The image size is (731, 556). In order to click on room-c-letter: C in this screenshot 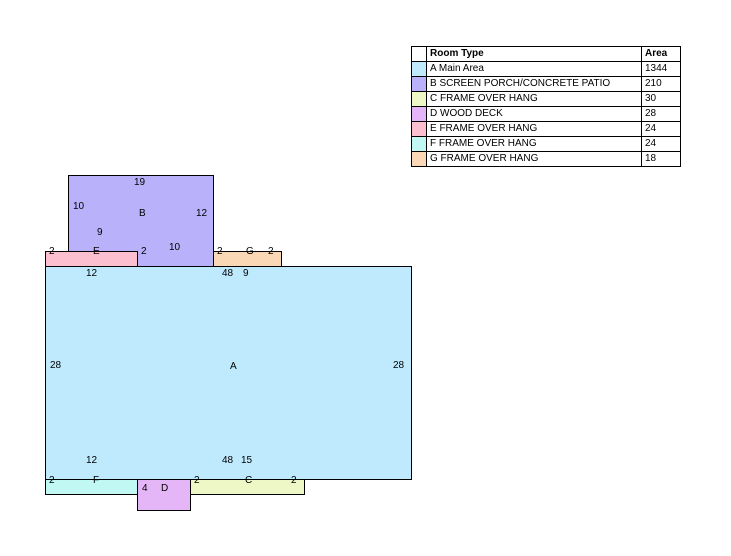, I will do `click(249, 480)`.